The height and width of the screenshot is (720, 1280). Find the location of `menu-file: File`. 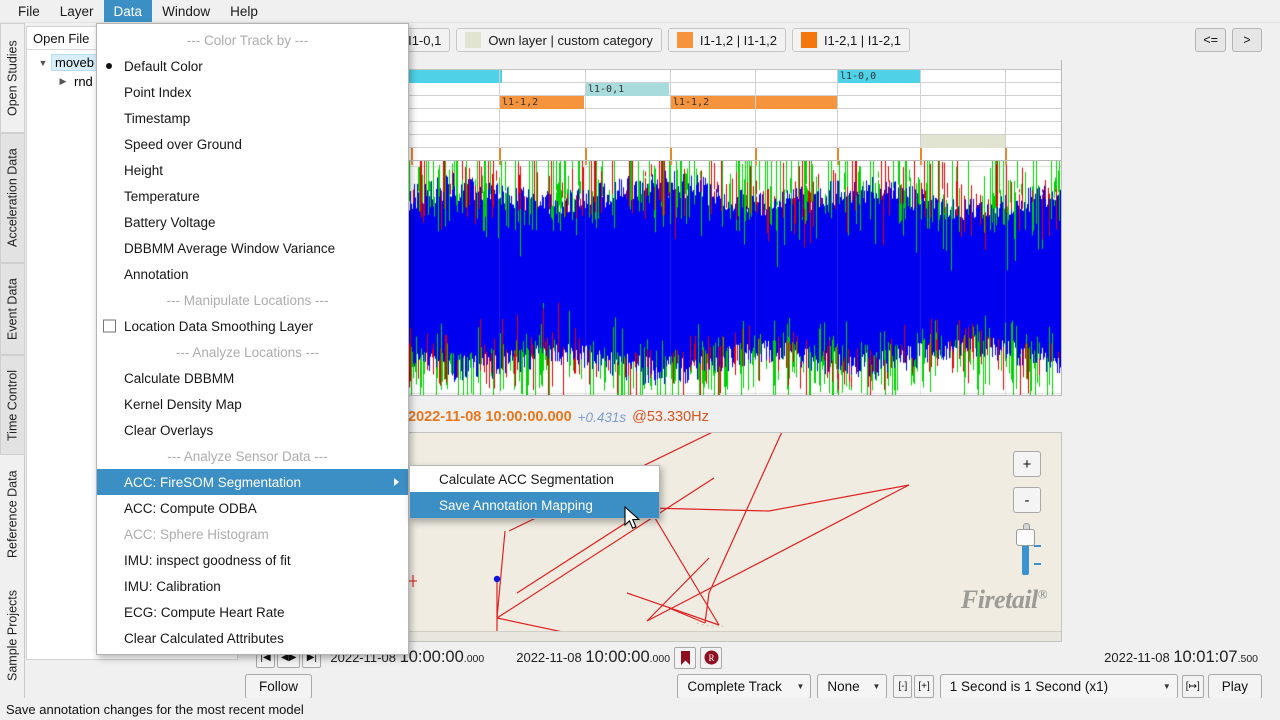

menu-file: File is located at coordinates (29, 11).